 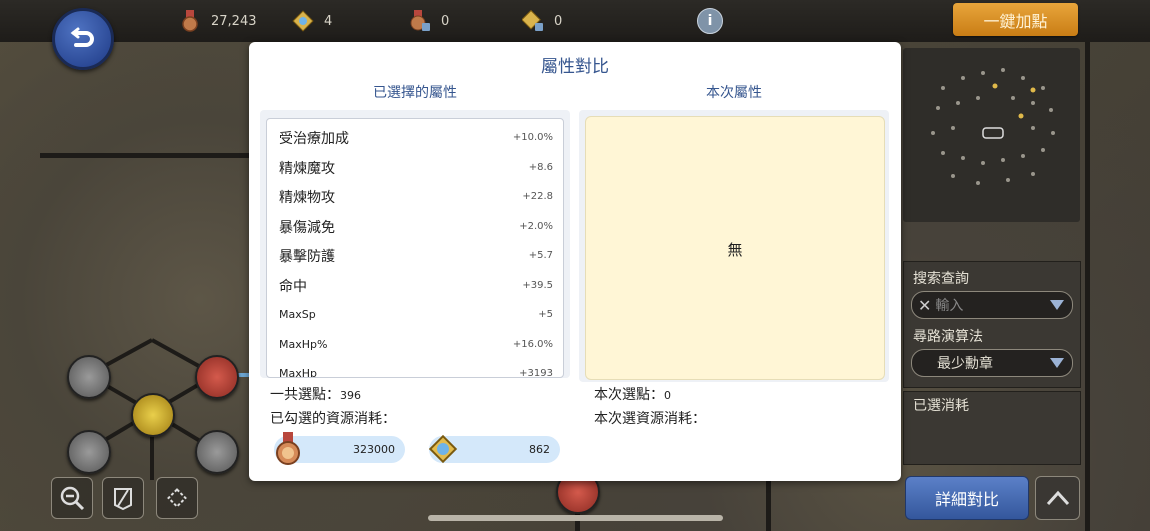 What do you see at coordinates (374, 449) in the screenshot?
I see `medal-cost-value: 323000` at bounding box center [374, 449].